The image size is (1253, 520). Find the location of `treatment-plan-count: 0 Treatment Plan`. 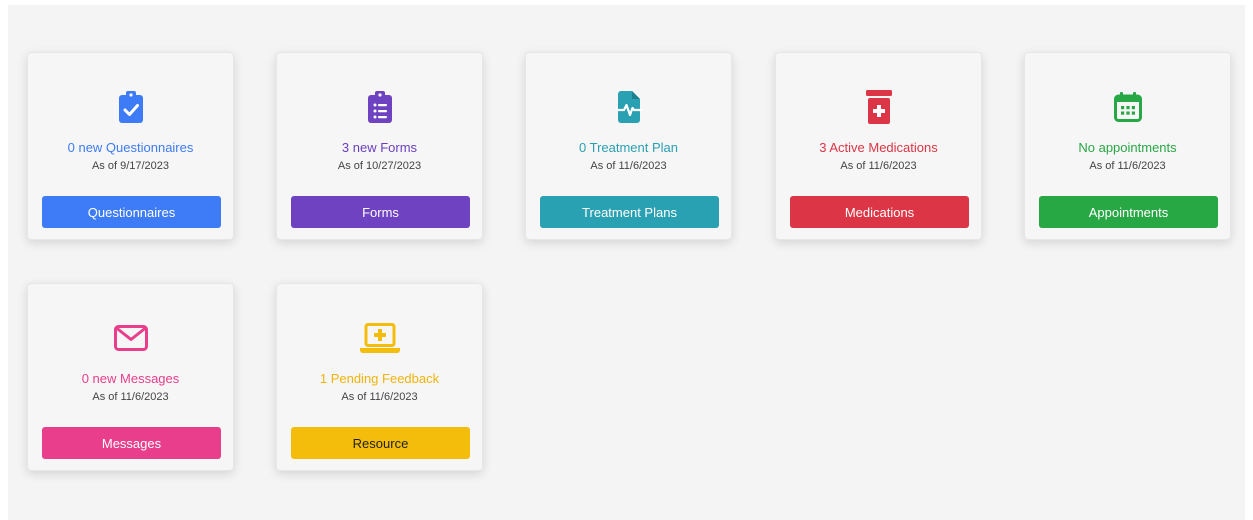

treatment-plan-count: 0 Treatment Plan is located at coordinates (628, 147).